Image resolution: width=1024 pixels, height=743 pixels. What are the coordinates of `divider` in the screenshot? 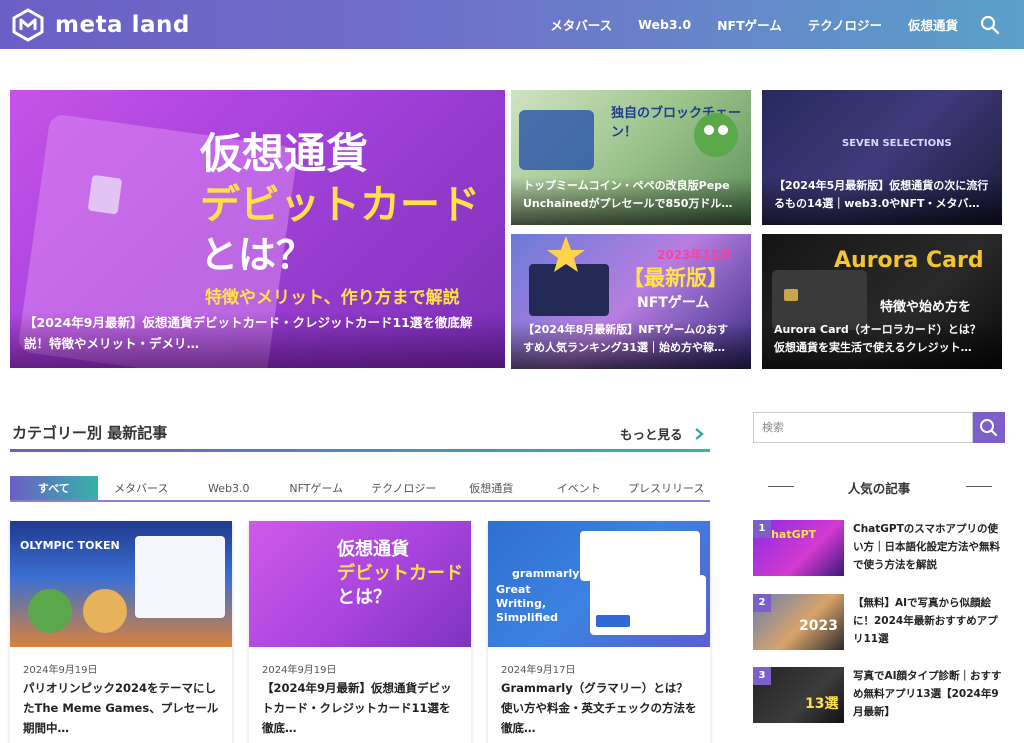 It's located at (979, 486).